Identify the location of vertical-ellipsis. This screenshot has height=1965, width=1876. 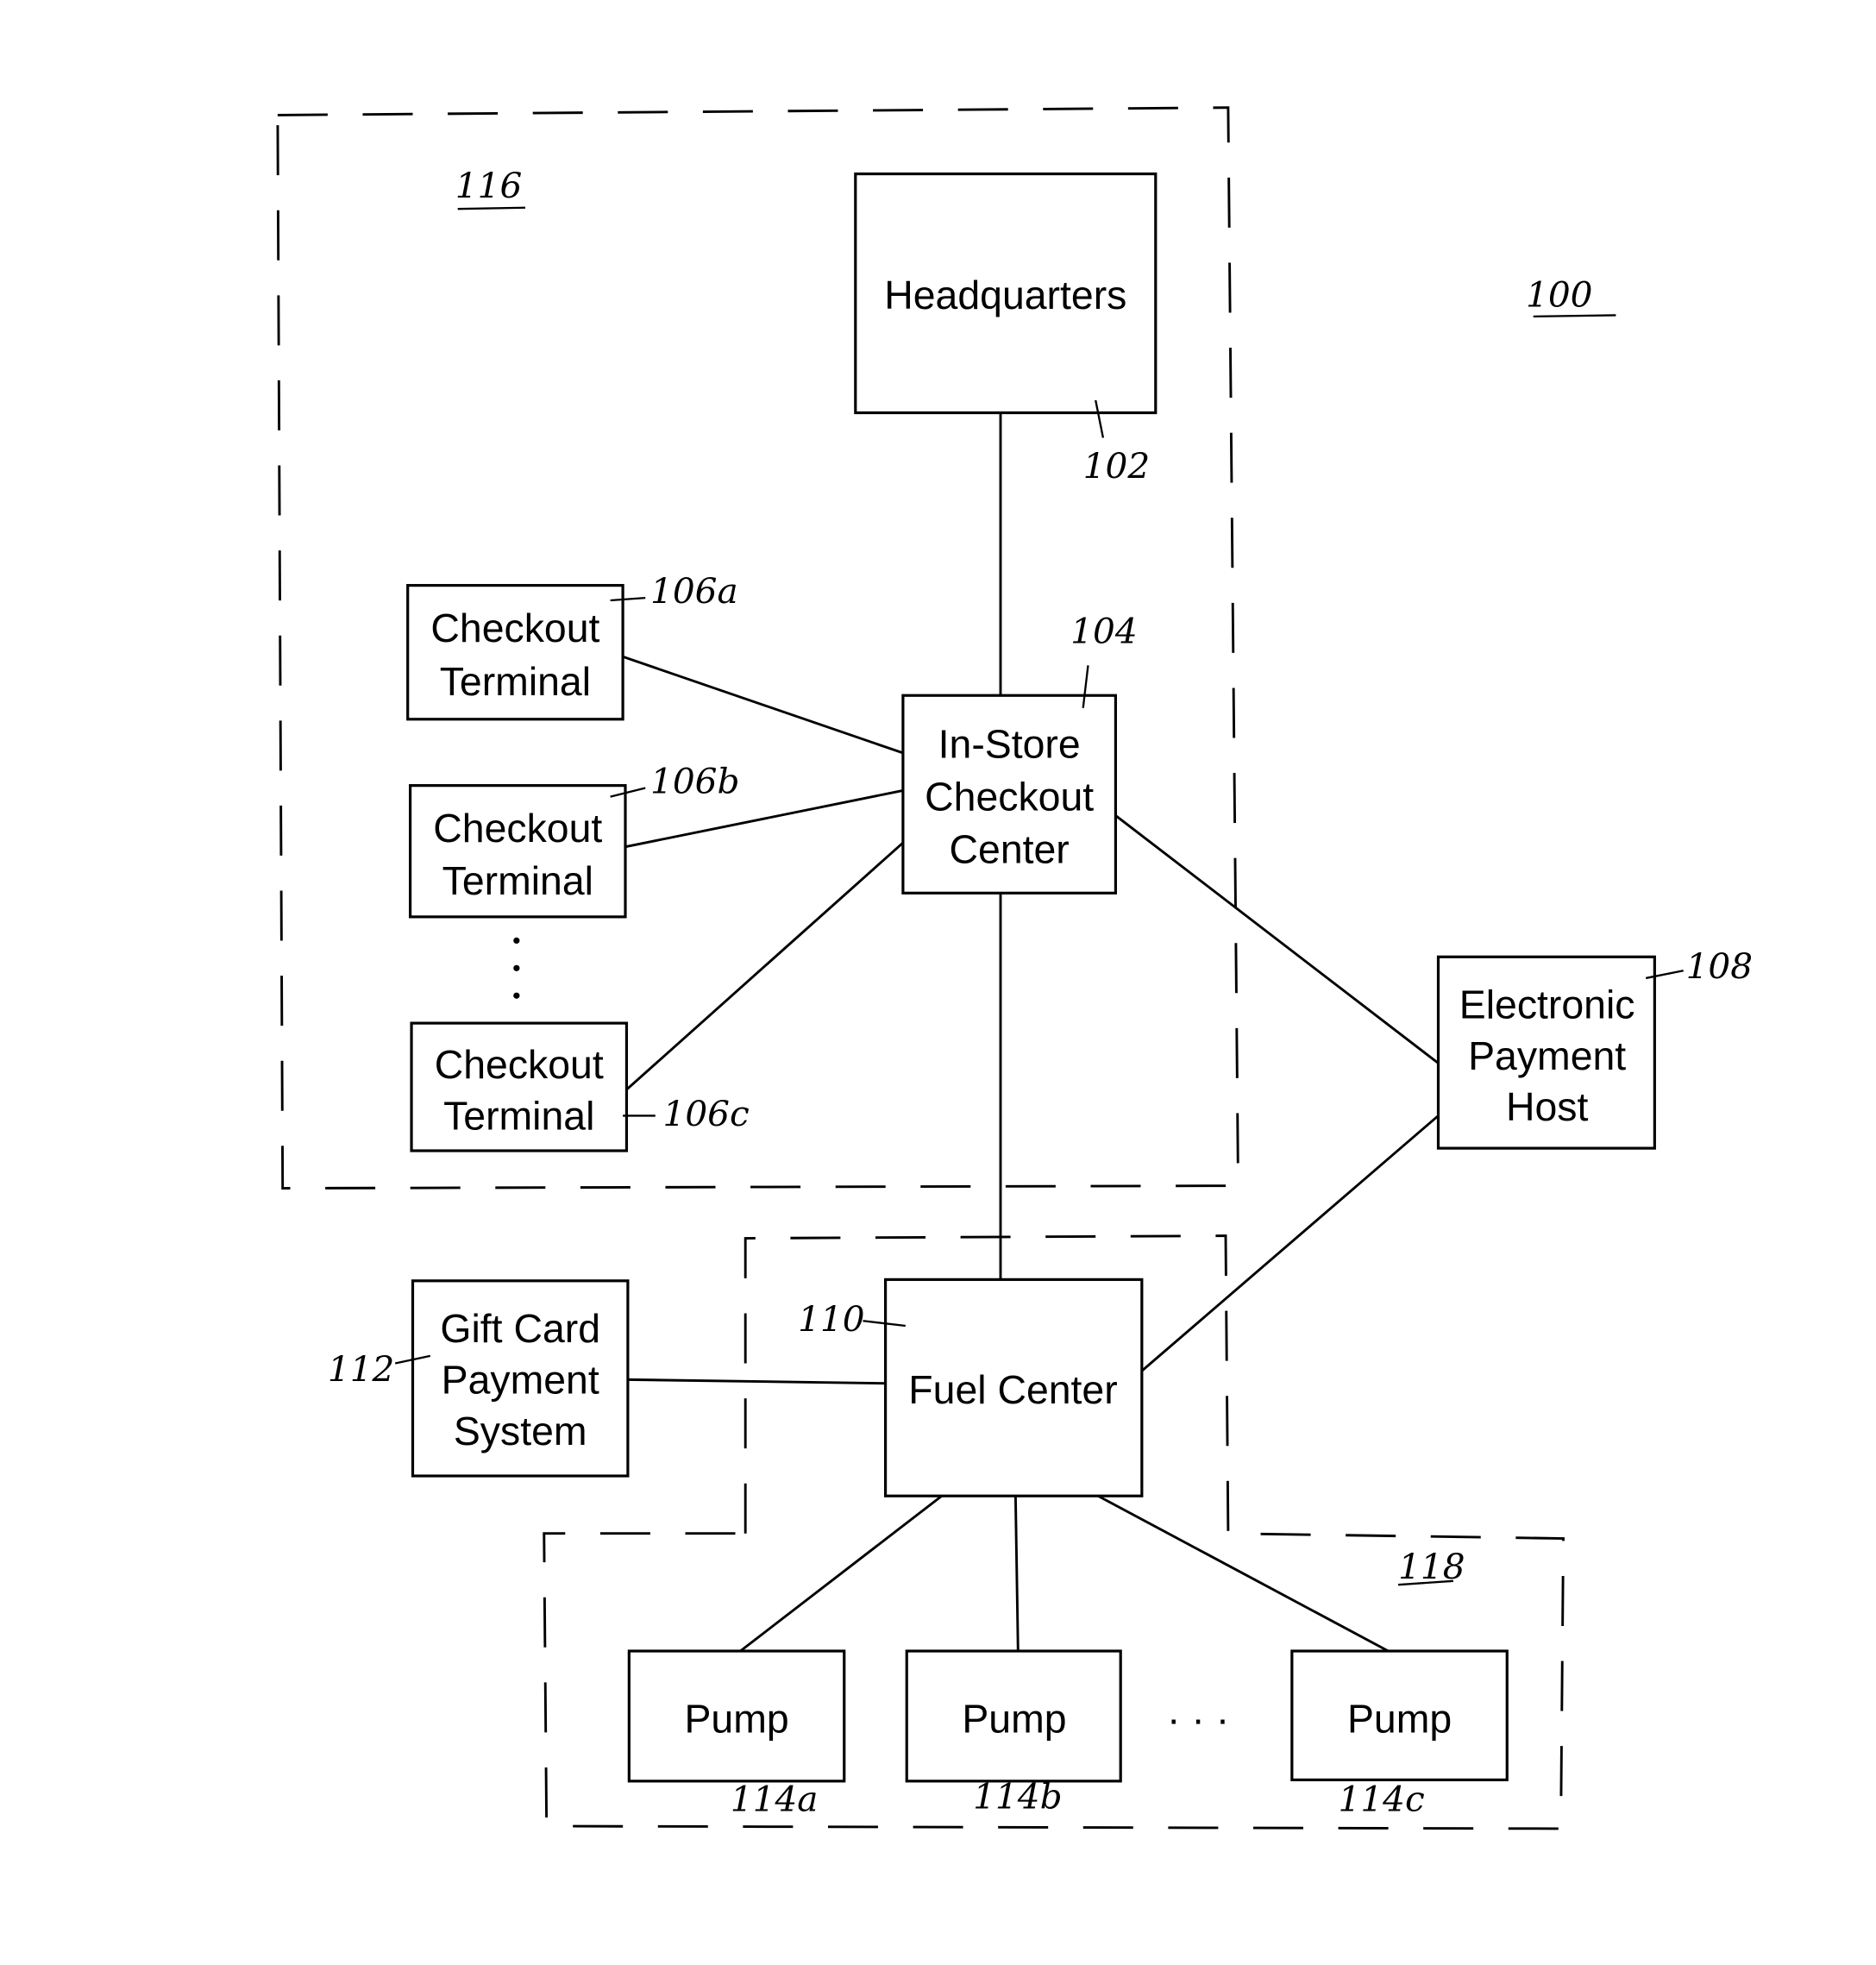
(516, 968).